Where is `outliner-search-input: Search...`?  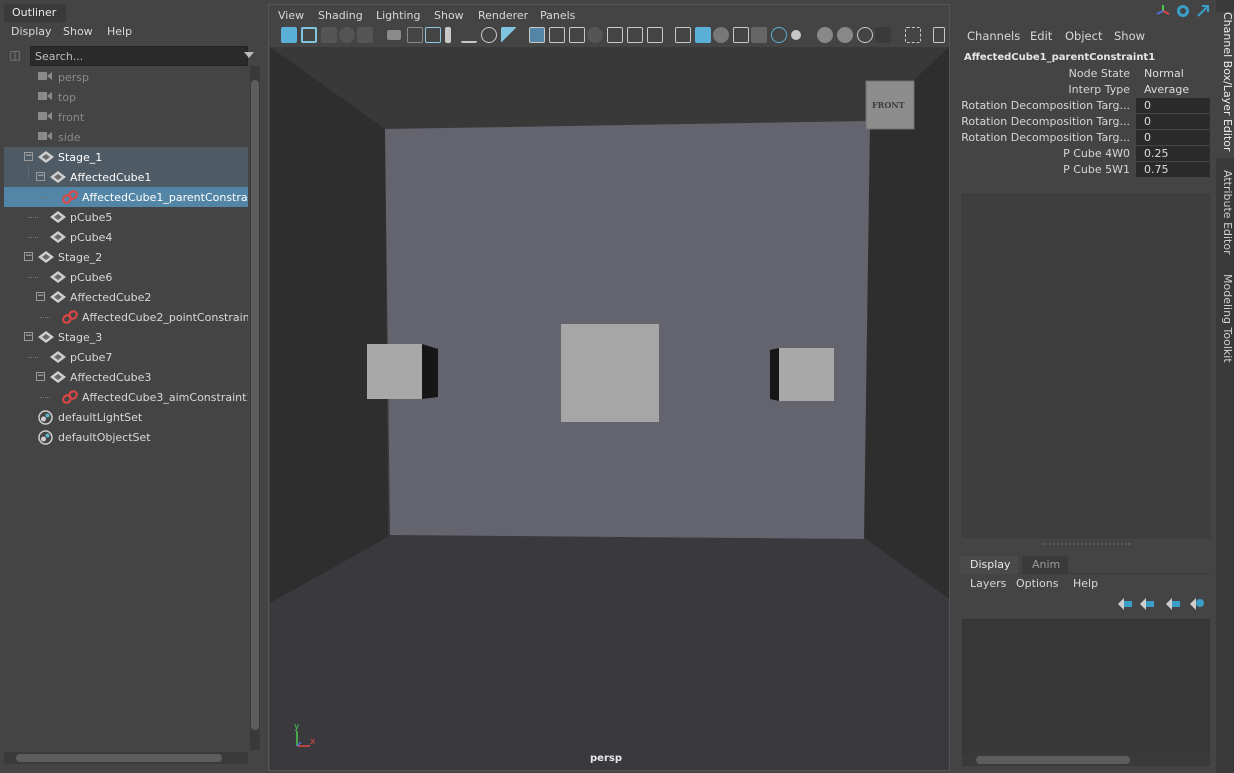 outliner-search-input: Search... is located at coordinates (139, 56).